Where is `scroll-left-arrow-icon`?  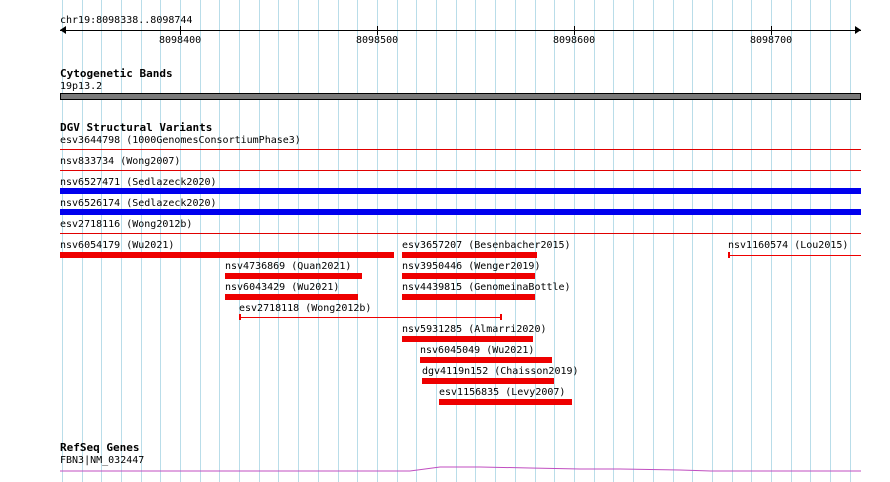 scroll-left-arrow-icon is located at coordinates (63, 30).